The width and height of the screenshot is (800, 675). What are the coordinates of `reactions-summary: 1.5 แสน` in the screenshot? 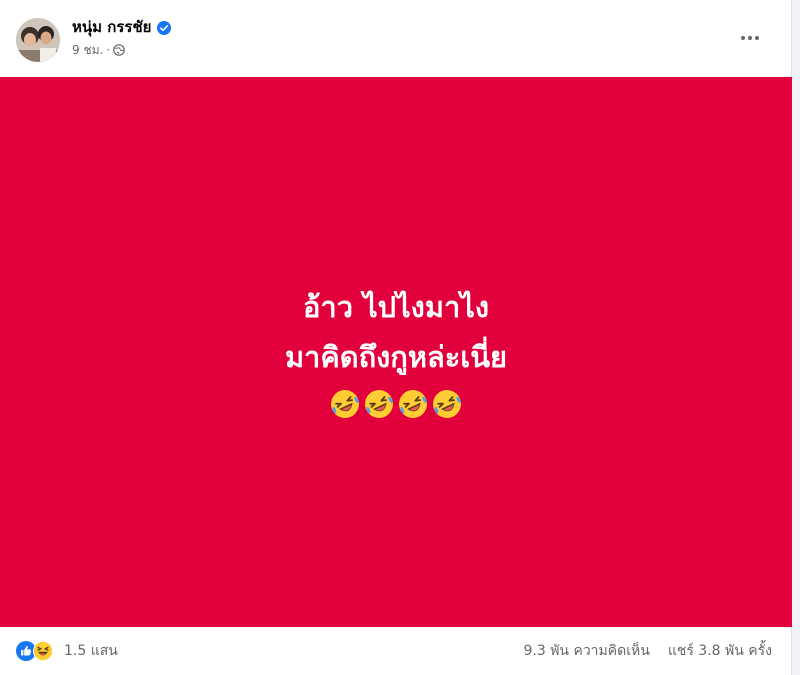 It's located at (67, 651).